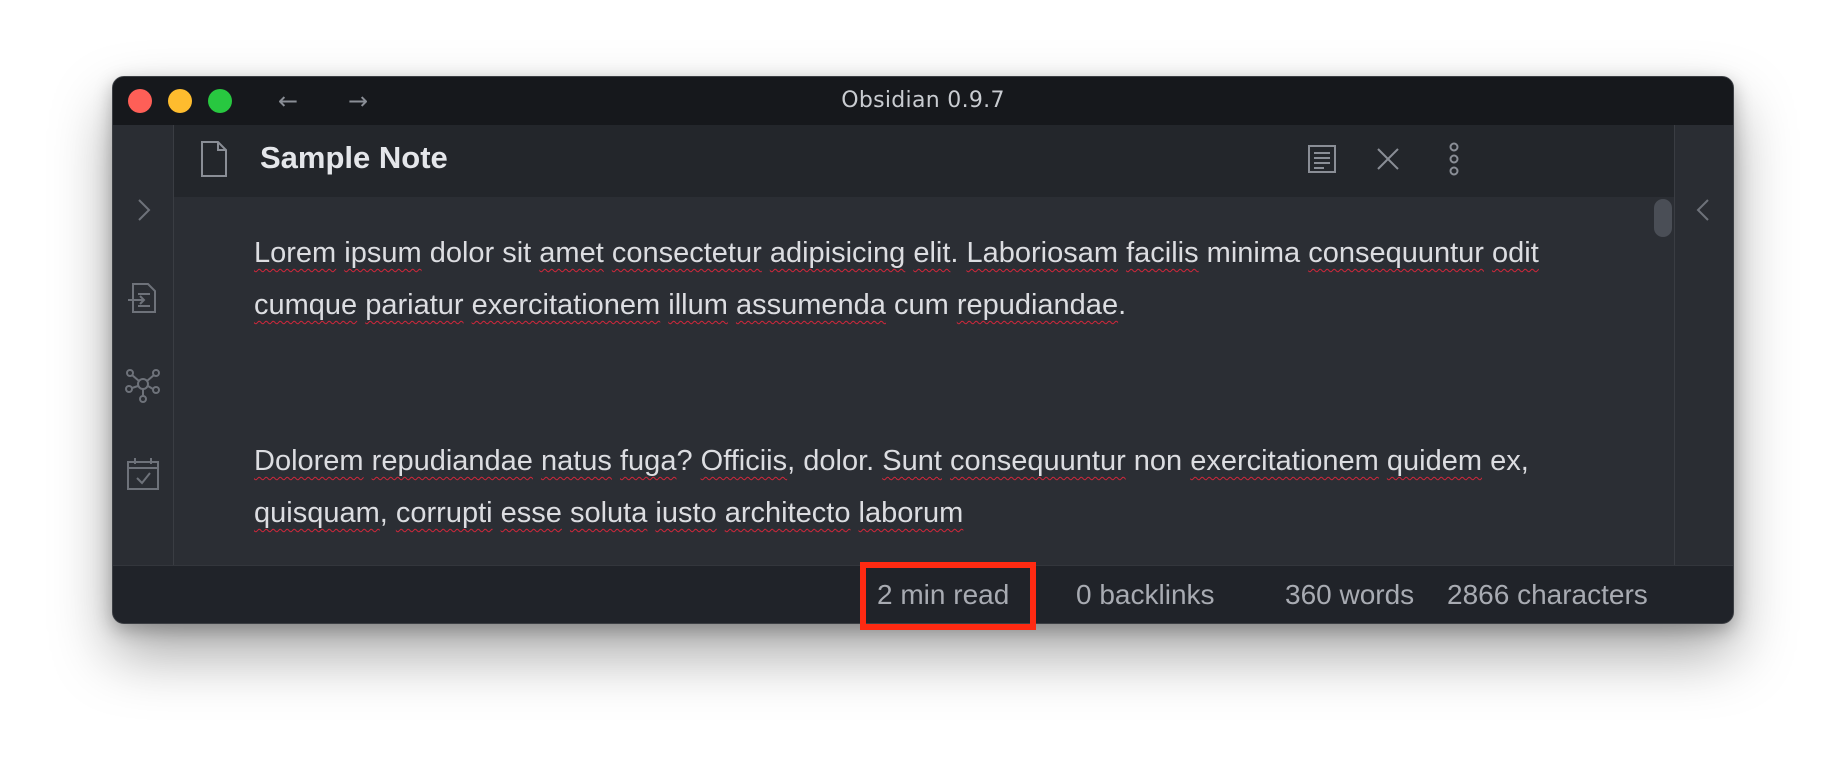  I want to click on misspelled-word: assumenda, so click(811, 305).